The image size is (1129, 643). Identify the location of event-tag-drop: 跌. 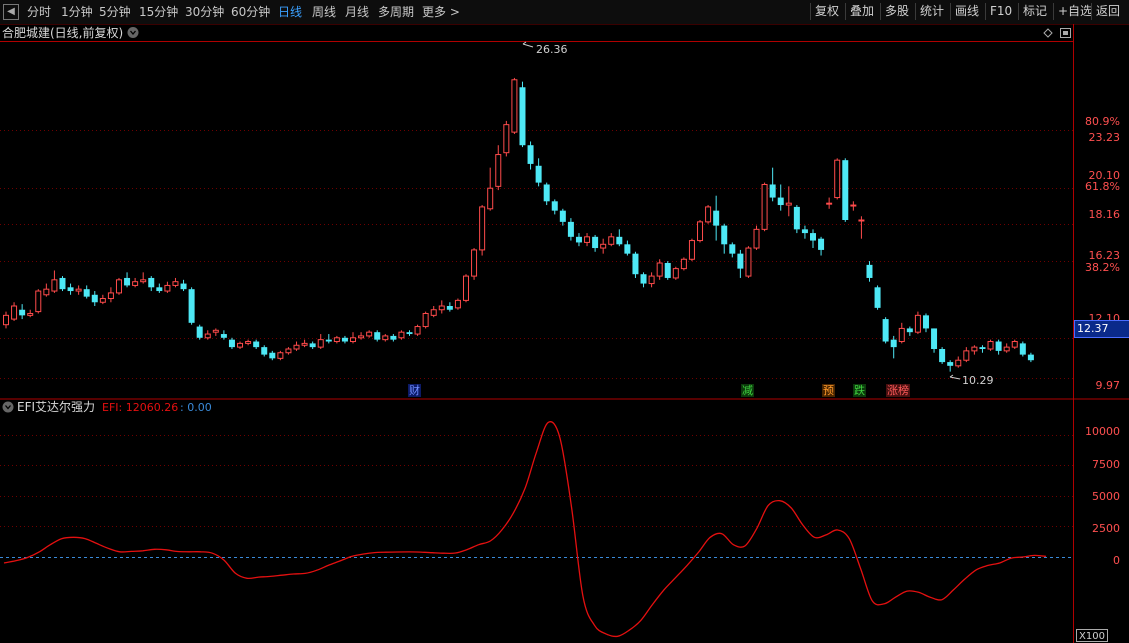
(859, 390).